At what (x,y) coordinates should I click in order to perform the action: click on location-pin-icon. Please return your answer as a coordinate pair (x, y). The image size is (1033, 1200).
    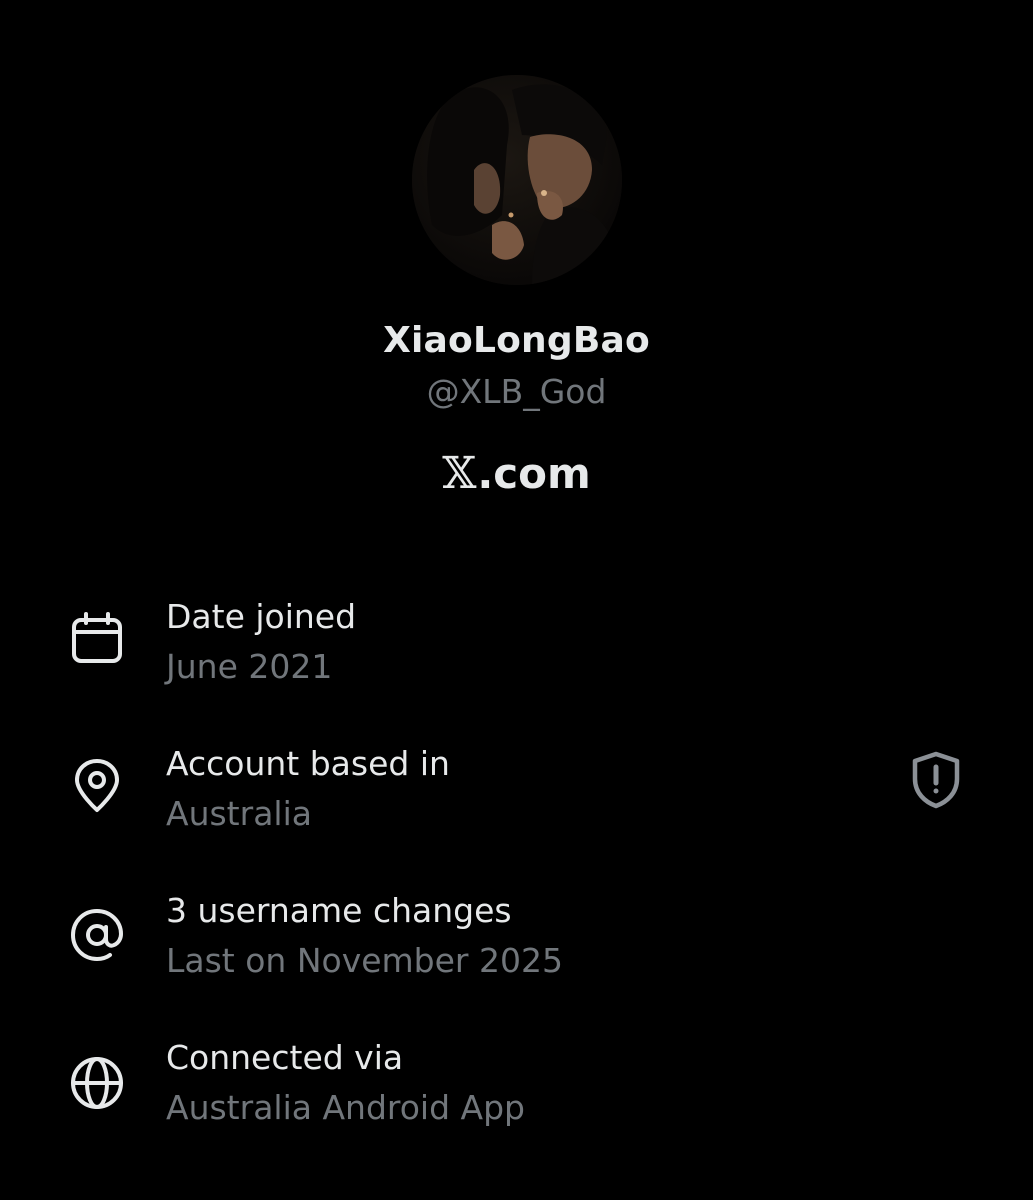
    Looking at the image, I should click on (97, 786).